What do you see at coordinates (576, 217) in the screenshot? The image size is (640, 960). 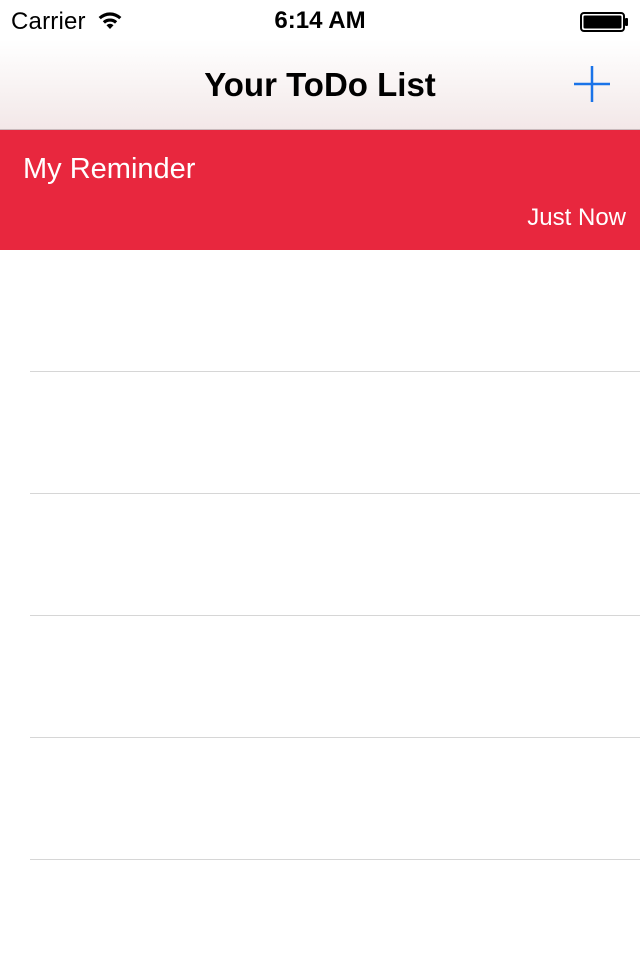 I see `todo-timestamp: Just Now` at bounding box center [576, 217].